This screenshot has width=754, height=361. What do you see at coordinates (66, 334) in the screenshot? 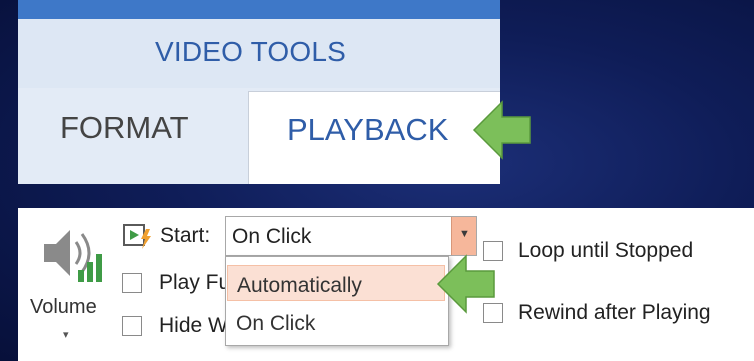
I see `volume-caret-icon: ▾` at bounding box center [66, 334].